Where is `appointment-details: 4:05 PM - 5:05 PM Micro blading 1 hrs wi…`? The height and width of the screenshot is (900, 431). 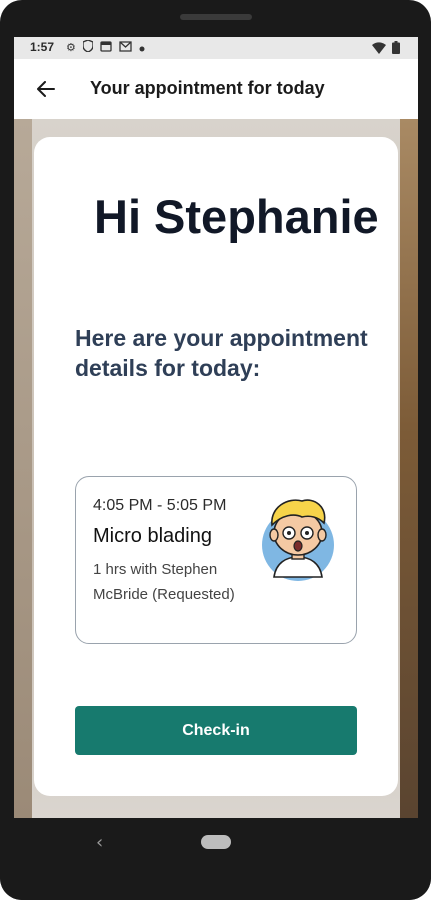 appointment-details: 4:05 PM - 5:05 PM Micro blading 1 hrs wi… is located at coordinates (216, 560).